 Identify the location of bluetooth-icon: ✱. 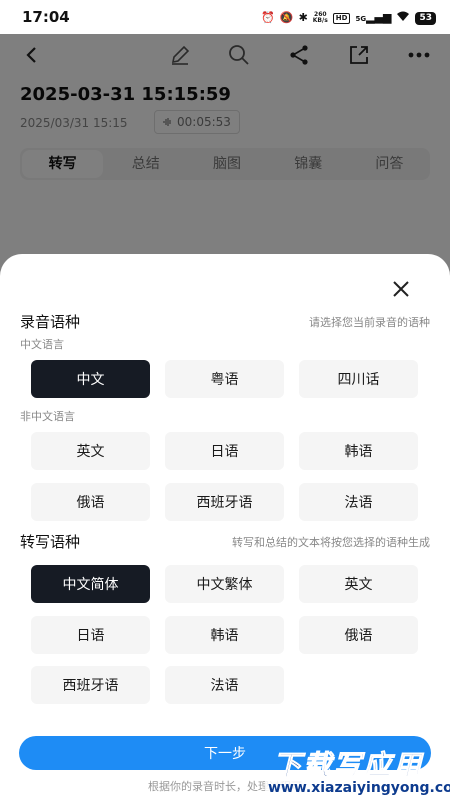
(303, 17).